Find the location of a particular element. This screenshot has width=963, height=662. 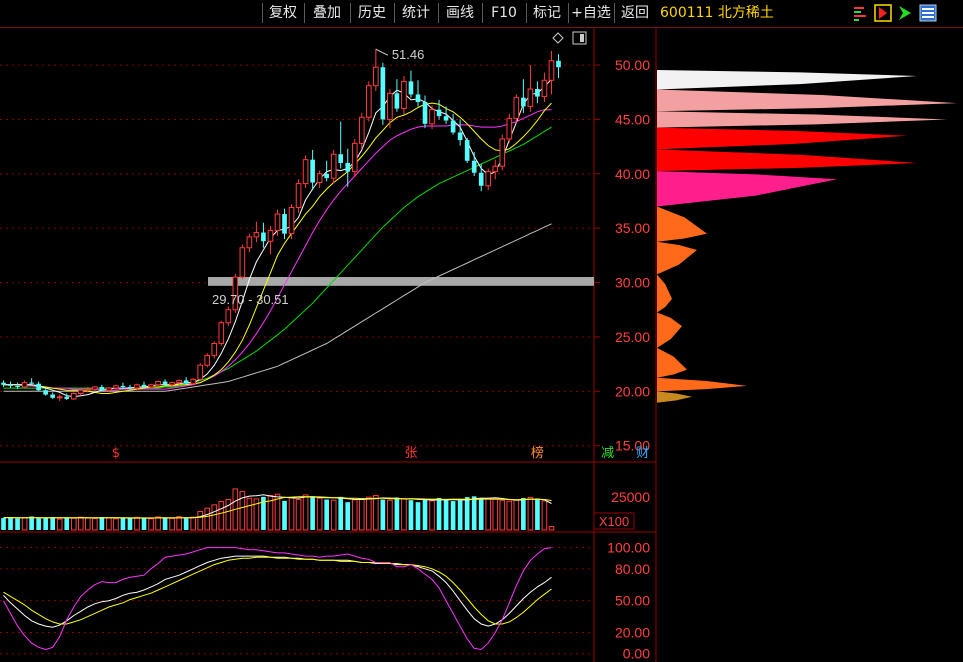

add-watchlist-button: +自选 is located at coordinates (590, 13).